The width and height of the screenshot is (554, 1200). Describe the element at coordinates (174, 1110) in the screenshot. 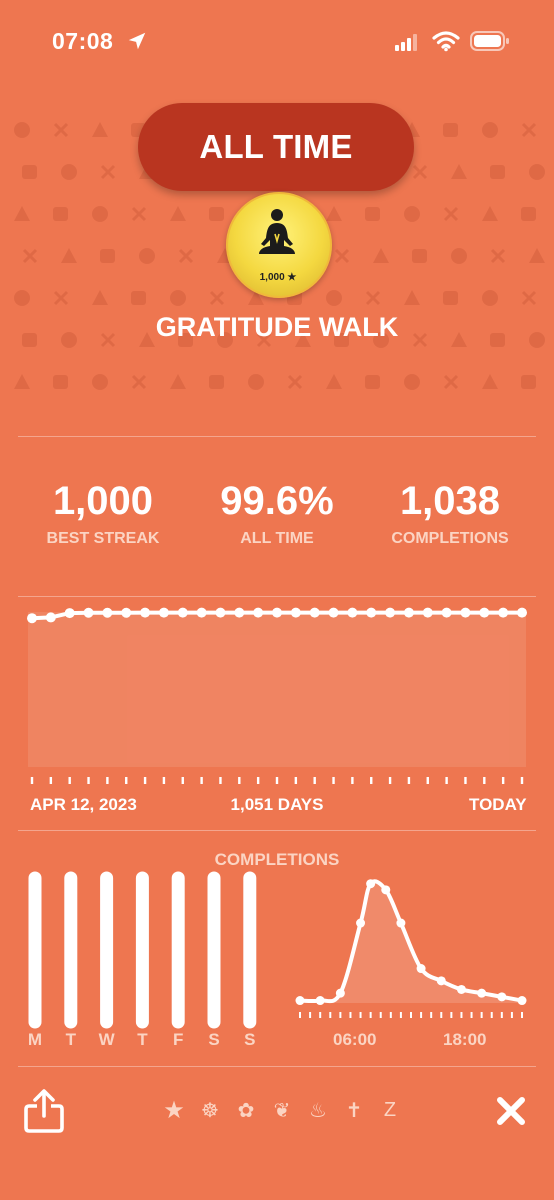

I see `habit-tab-icon: ★` at that location.